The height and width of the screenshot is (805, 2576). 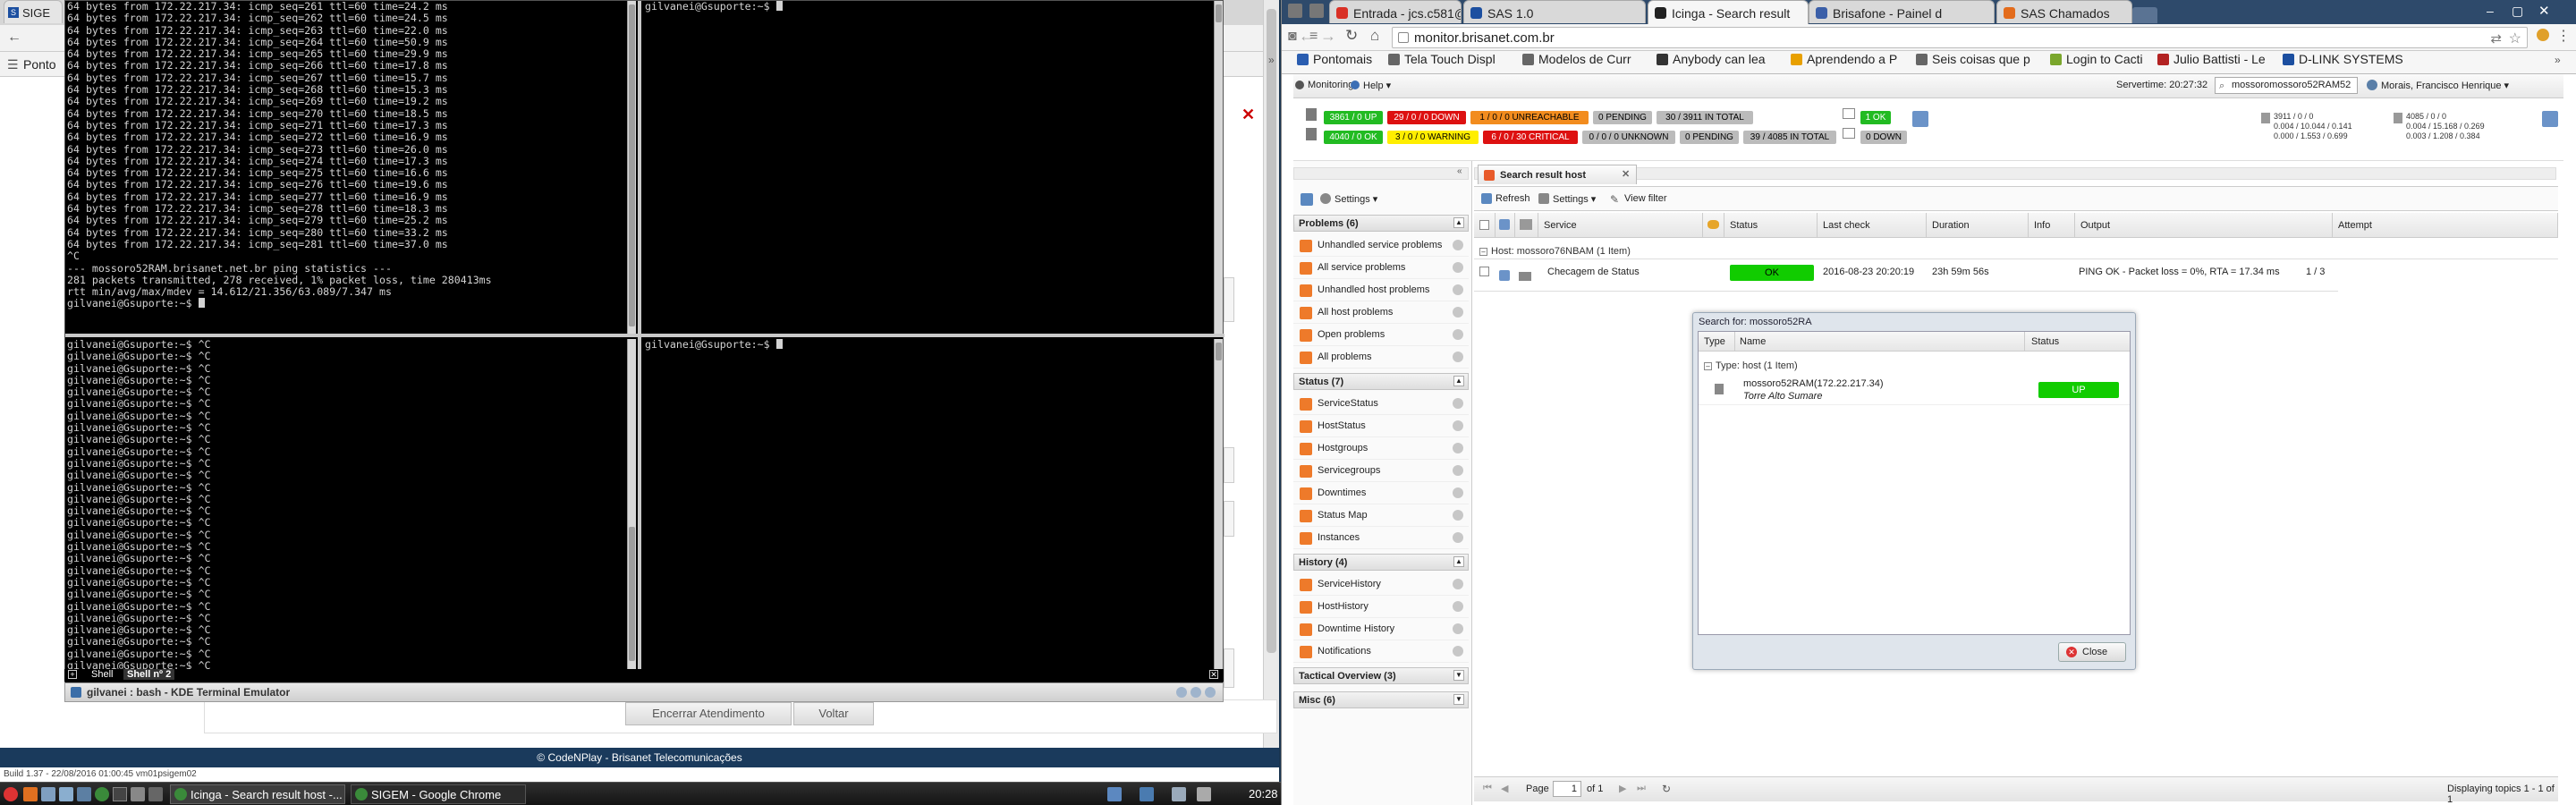 What do you see at coordinates (149, 674) in the screenshot?
I see `terminal-tab-shell-2: Shell nº 2` at bounding box center [149, 674].